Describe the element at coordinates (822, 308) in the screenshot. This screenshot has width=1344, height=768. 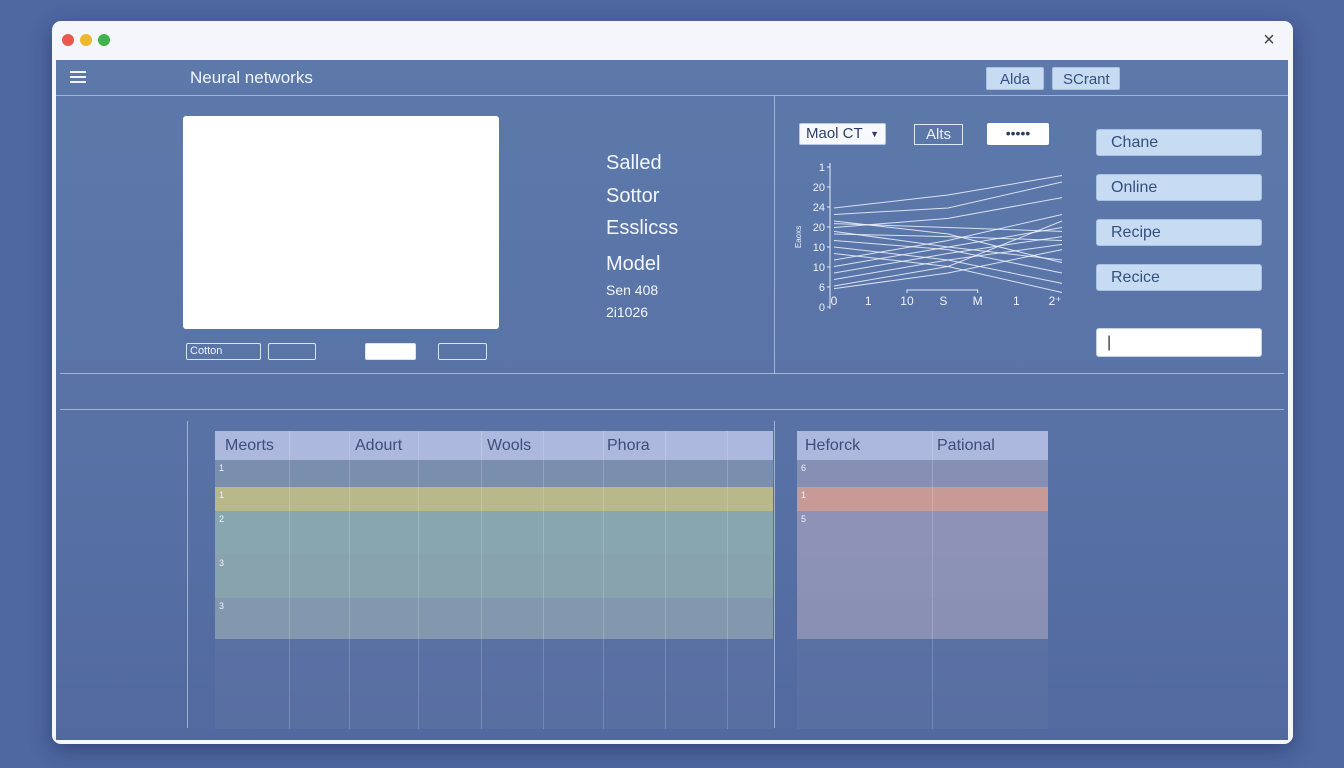
I see `y-tick-label: 0` at that location.